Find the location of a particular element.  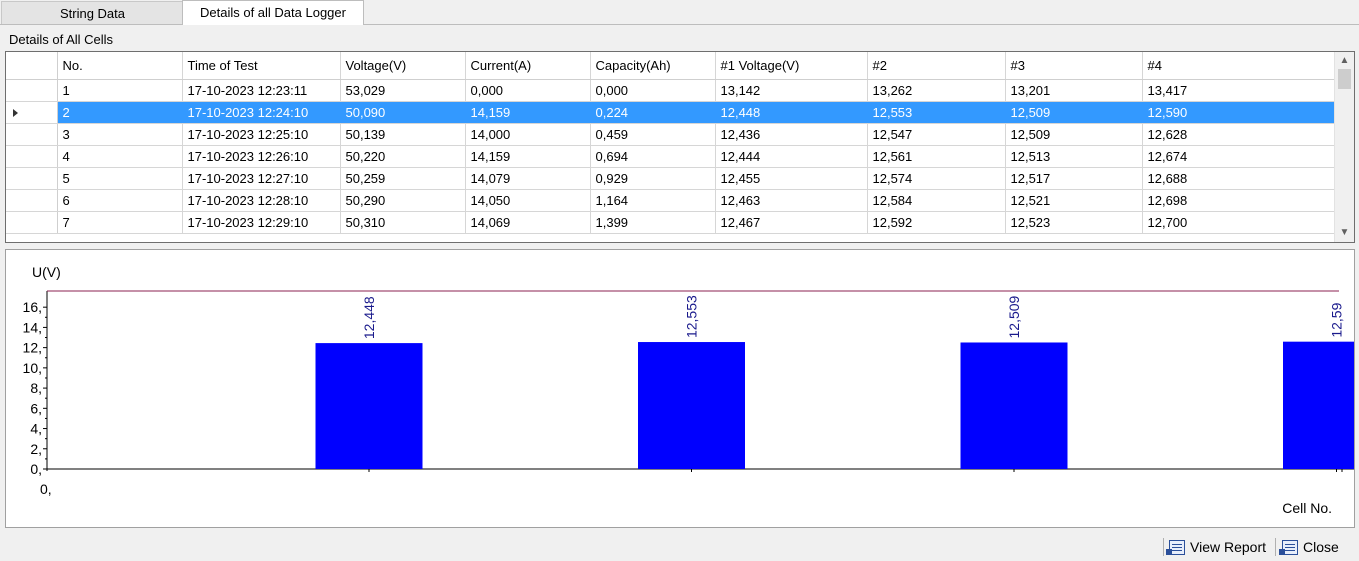

cell-cell2: 13,262 is located at coordinates (936, 90).